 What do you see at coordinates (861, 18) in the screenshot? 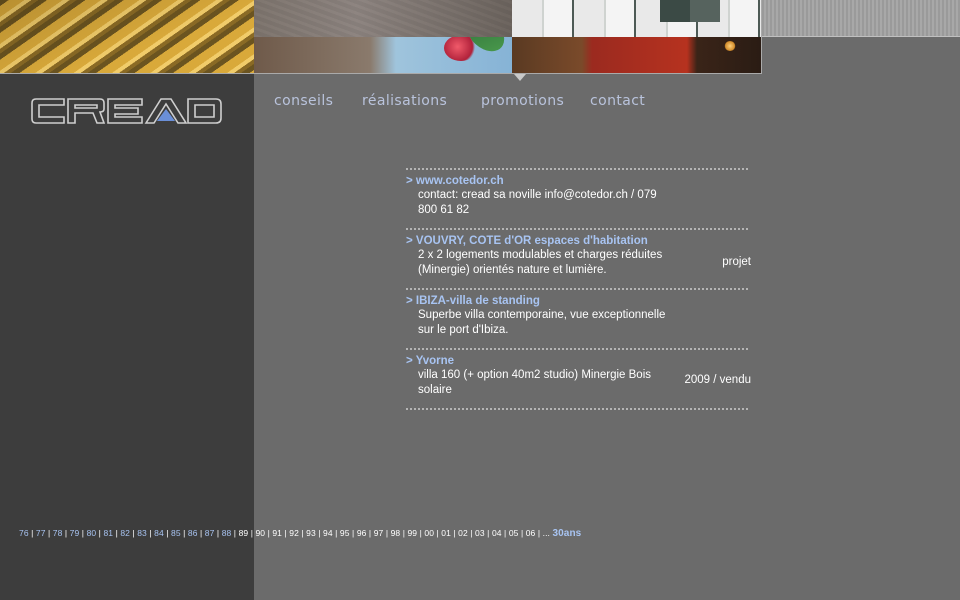
I see `header-grey-strip` at bounding box center [861, 18].